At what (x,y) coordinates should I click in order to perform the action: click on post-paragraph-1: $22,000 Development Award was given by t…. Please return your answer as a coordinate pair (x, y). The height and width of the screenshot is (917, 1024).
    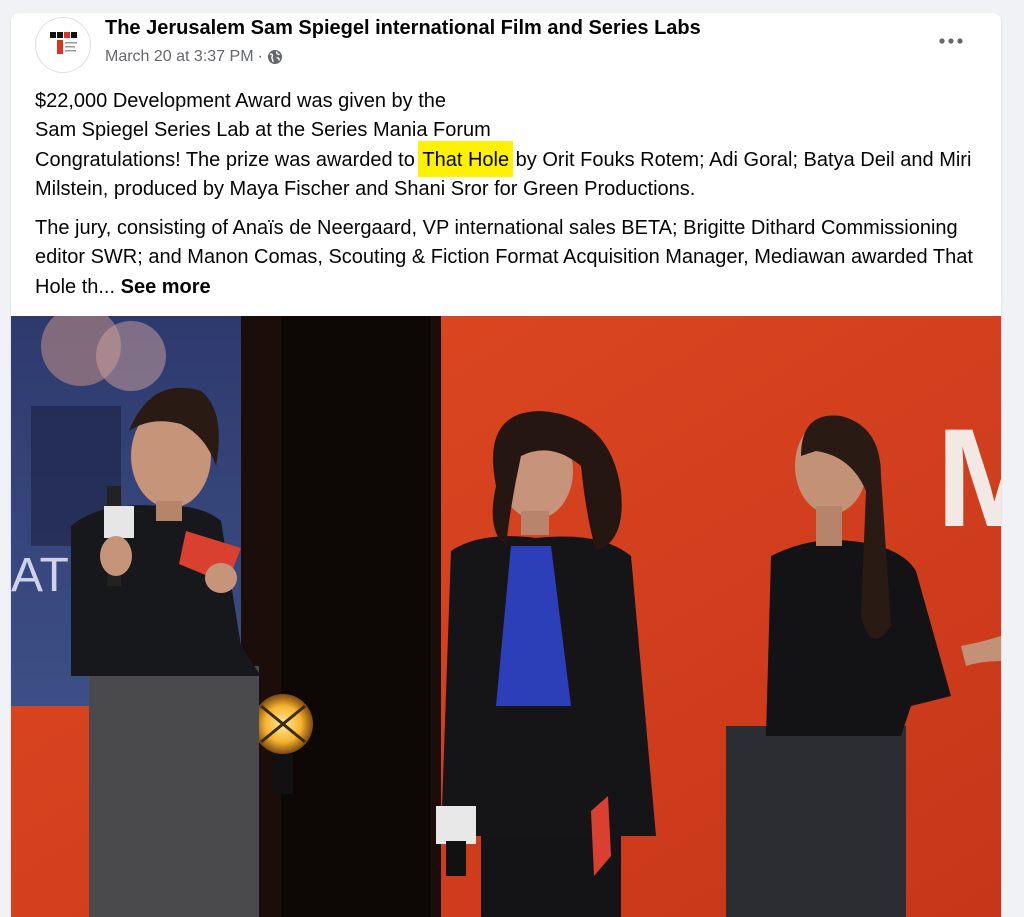
    Looking at the image, I should click on (510, 145).